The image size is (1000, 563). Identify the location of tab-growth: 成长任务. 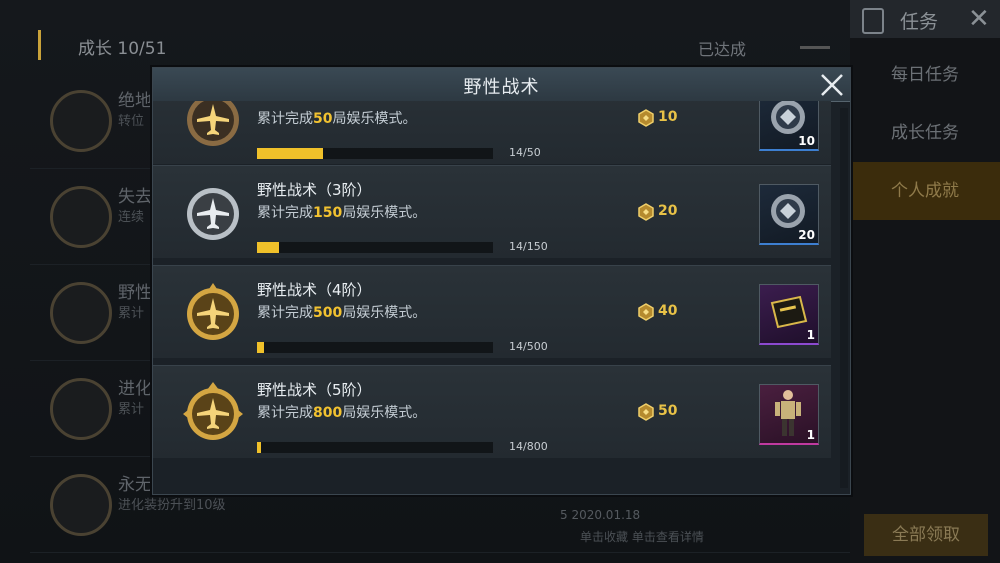
(925, 133).